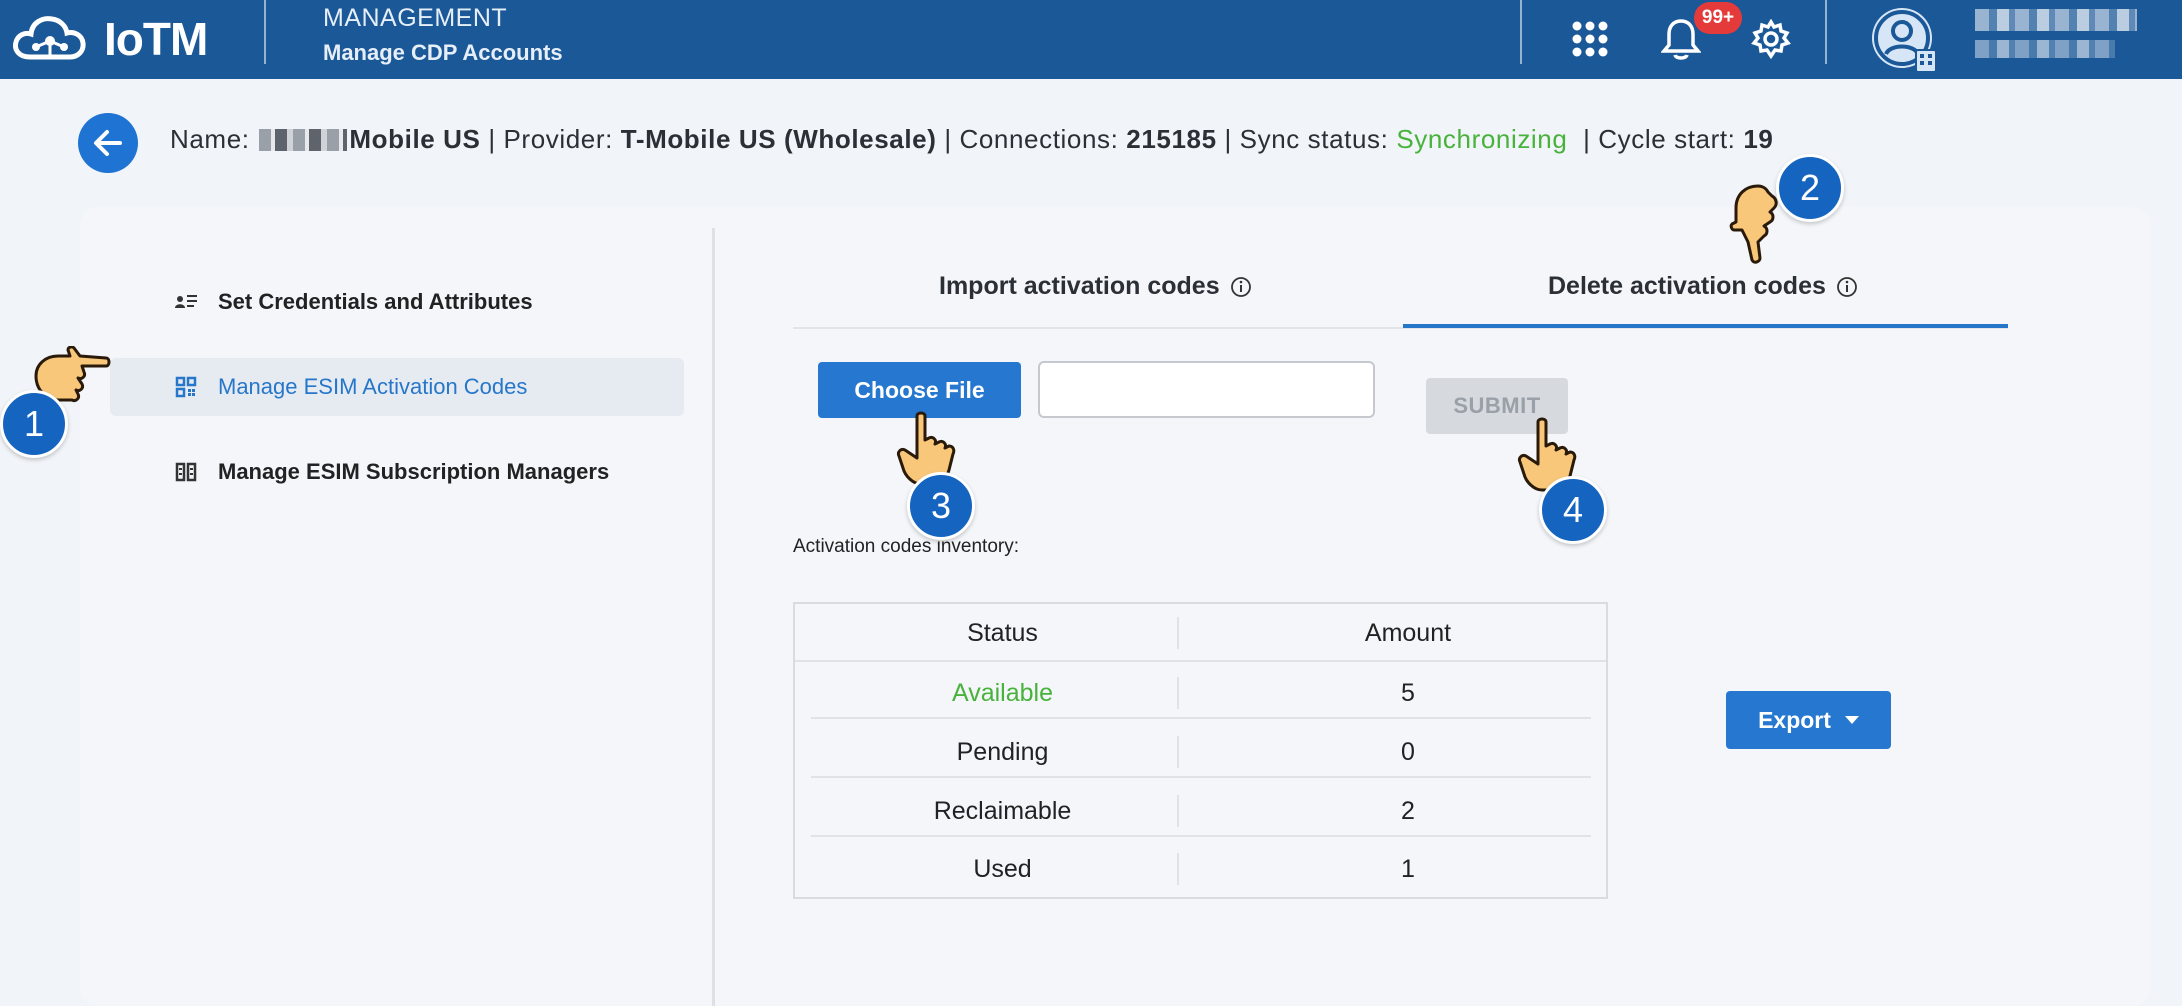  Describe the element at coordinates (1031, 139) in the screenshot. I see `connections-label: | Connections:` at that location.